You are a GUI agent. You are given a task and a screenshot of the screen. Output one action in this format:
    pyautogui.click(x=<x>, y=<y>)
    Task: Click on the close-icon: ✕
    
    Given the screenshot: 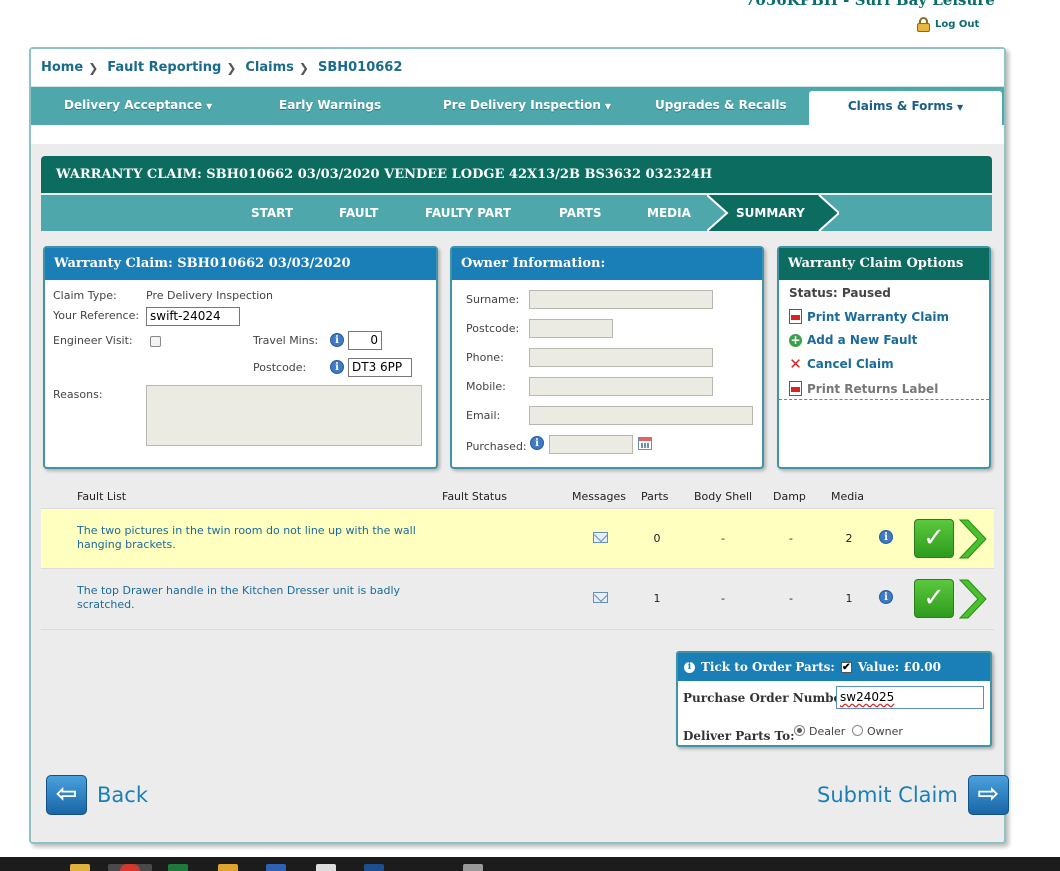 What is the action you would take?
    pyautogui.click(x=795, y=363)
    